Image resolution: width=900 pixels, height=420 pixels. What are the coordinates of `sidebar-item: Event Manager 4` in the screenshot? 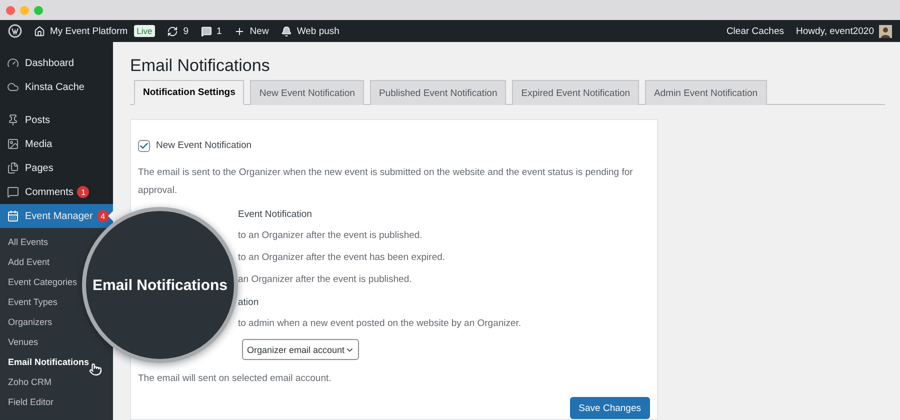 It's located at (56, 216).